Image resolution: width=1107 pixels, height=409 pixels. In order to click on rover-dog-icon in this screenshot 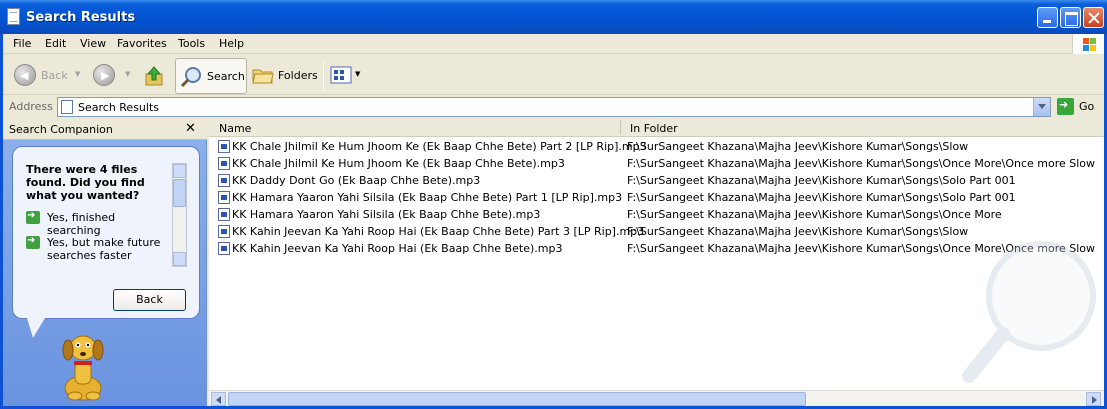, I will do `click(83, 365)`.